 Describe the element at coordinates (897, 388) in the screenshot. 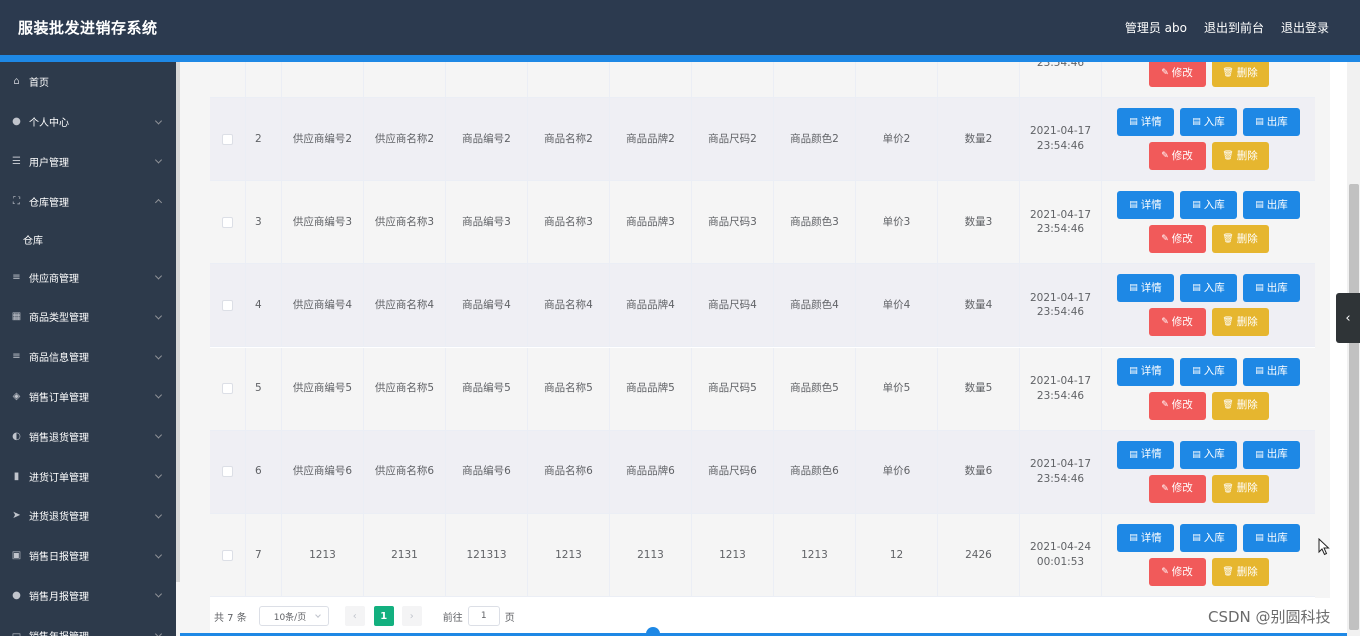

I see `price-cell: 单价5` at that location.